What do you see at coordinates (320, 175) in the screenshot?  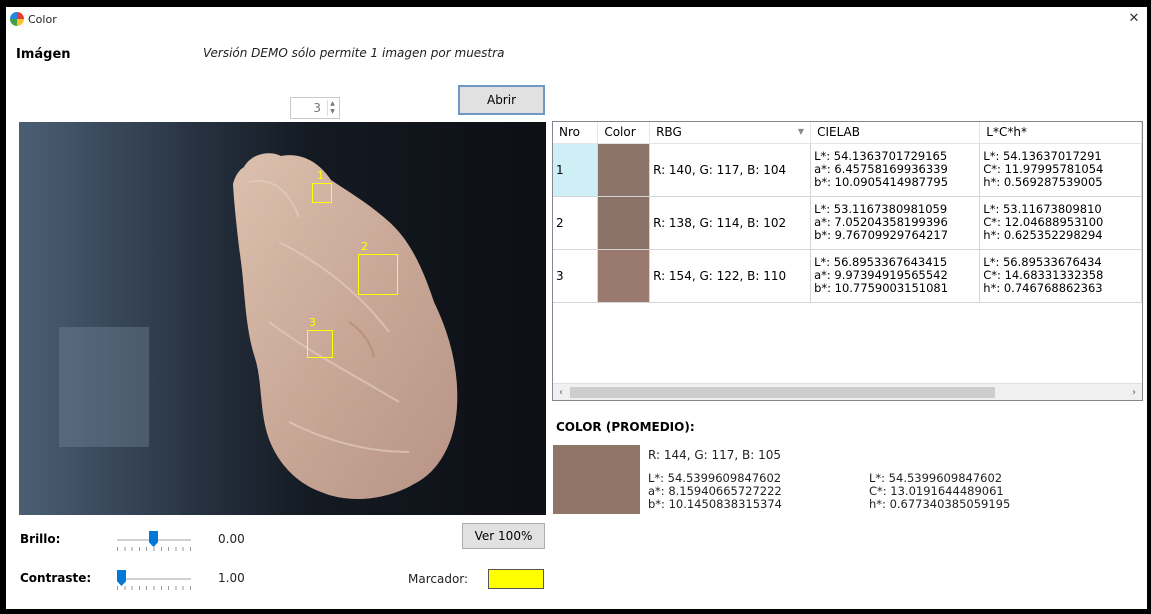 I see `marker-label-1: 1` at bounding box center [320, 175].